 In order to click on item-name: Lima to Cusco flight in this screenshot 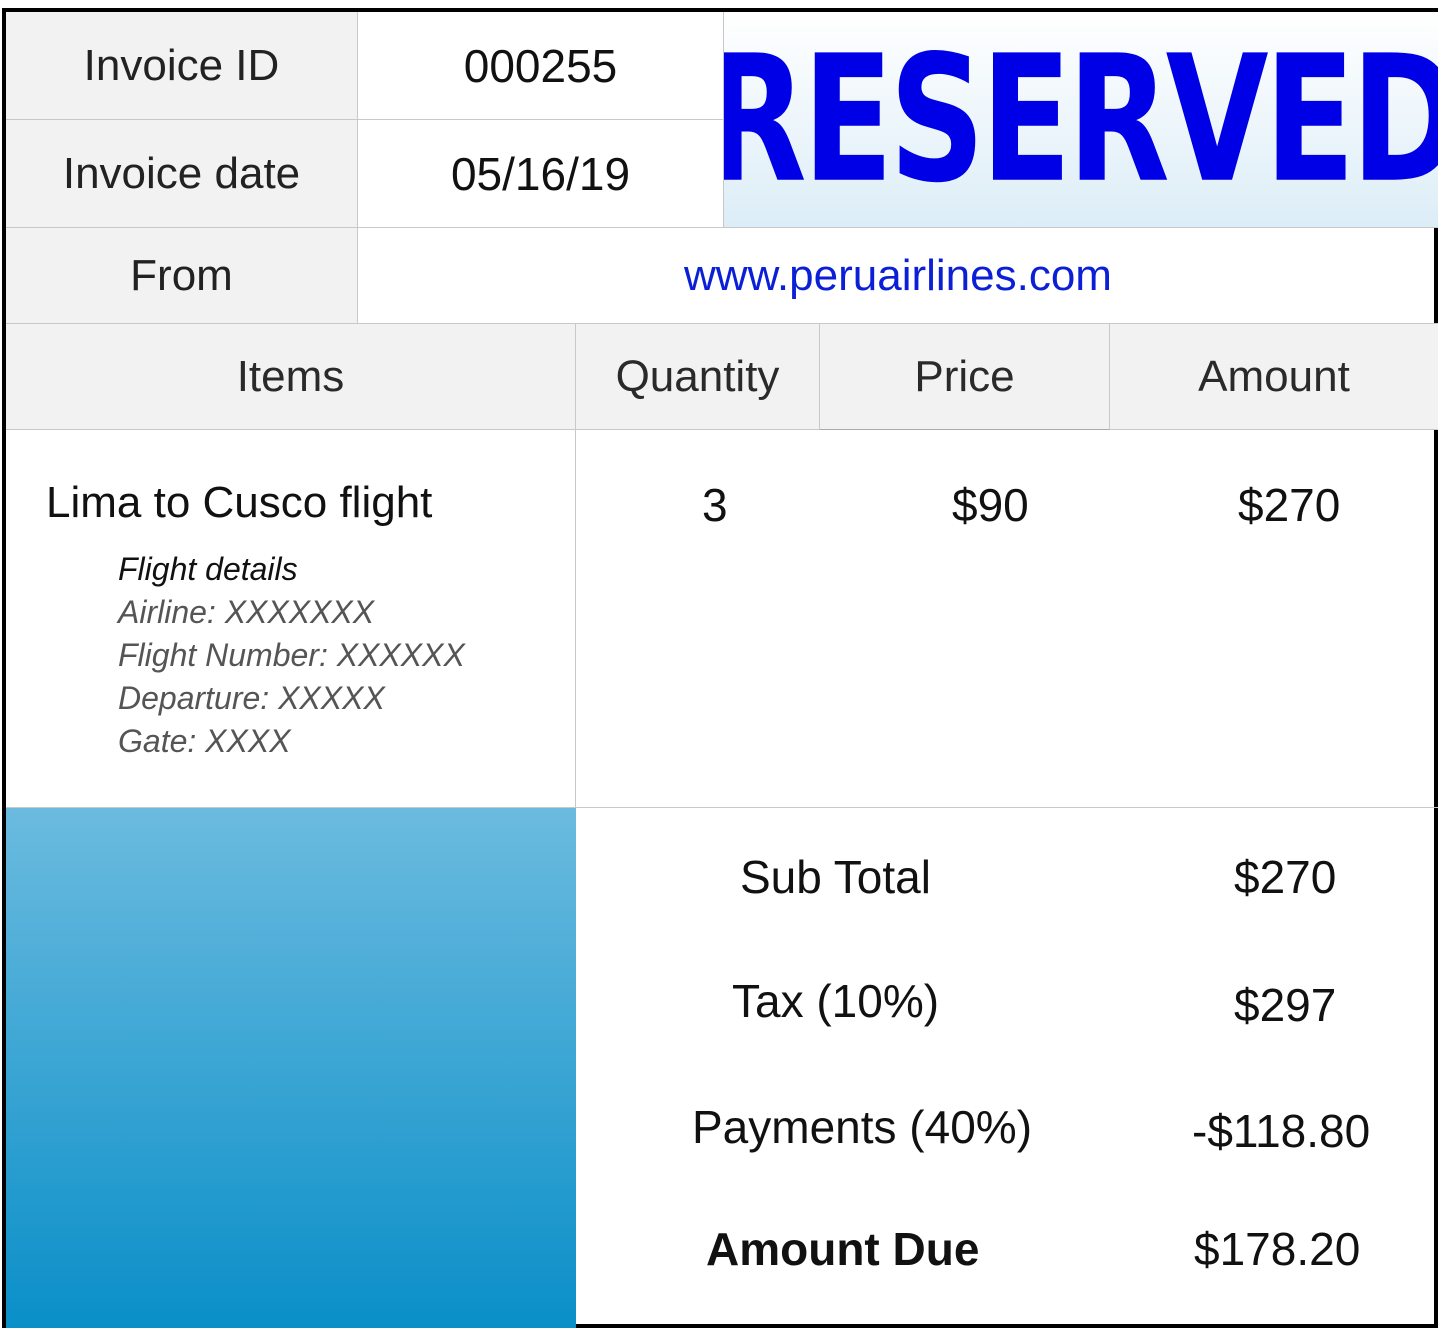, I will do `click(239, 502)`.